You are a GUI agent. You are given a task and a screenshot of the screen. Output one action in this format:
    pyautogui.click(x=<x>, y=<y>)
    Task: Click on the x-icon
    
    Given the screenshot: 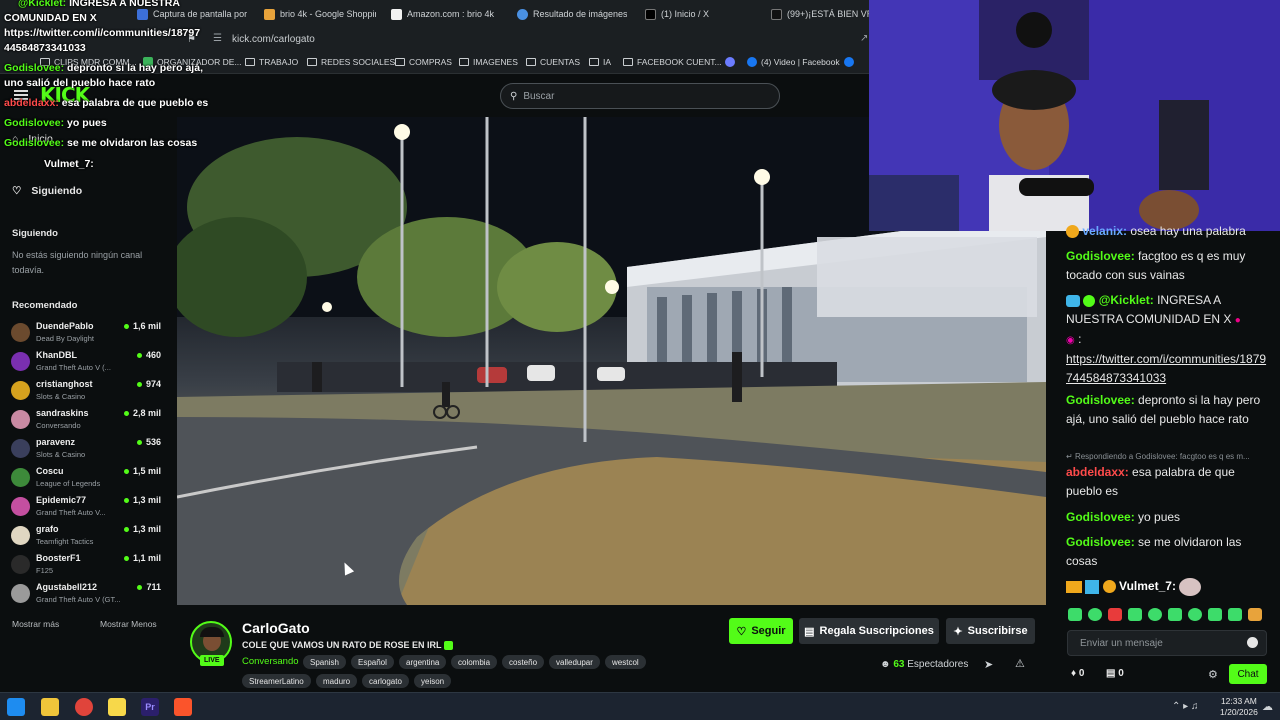 What is the action you would take?
    pyautogui.click(x=650, y=14)
    